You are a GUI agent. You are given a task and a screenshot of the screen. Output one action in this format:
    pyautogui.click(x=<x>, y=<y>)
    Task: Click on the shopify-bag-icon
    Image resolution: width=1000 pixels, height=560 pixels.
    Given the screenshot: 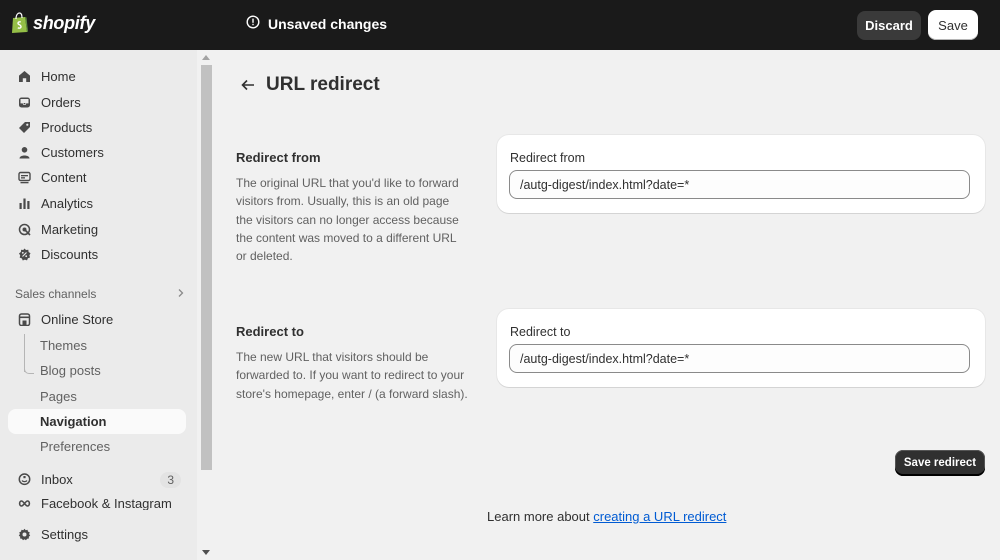 What is the action you would take?
    pyautogui.click(x=20, y=23)
    